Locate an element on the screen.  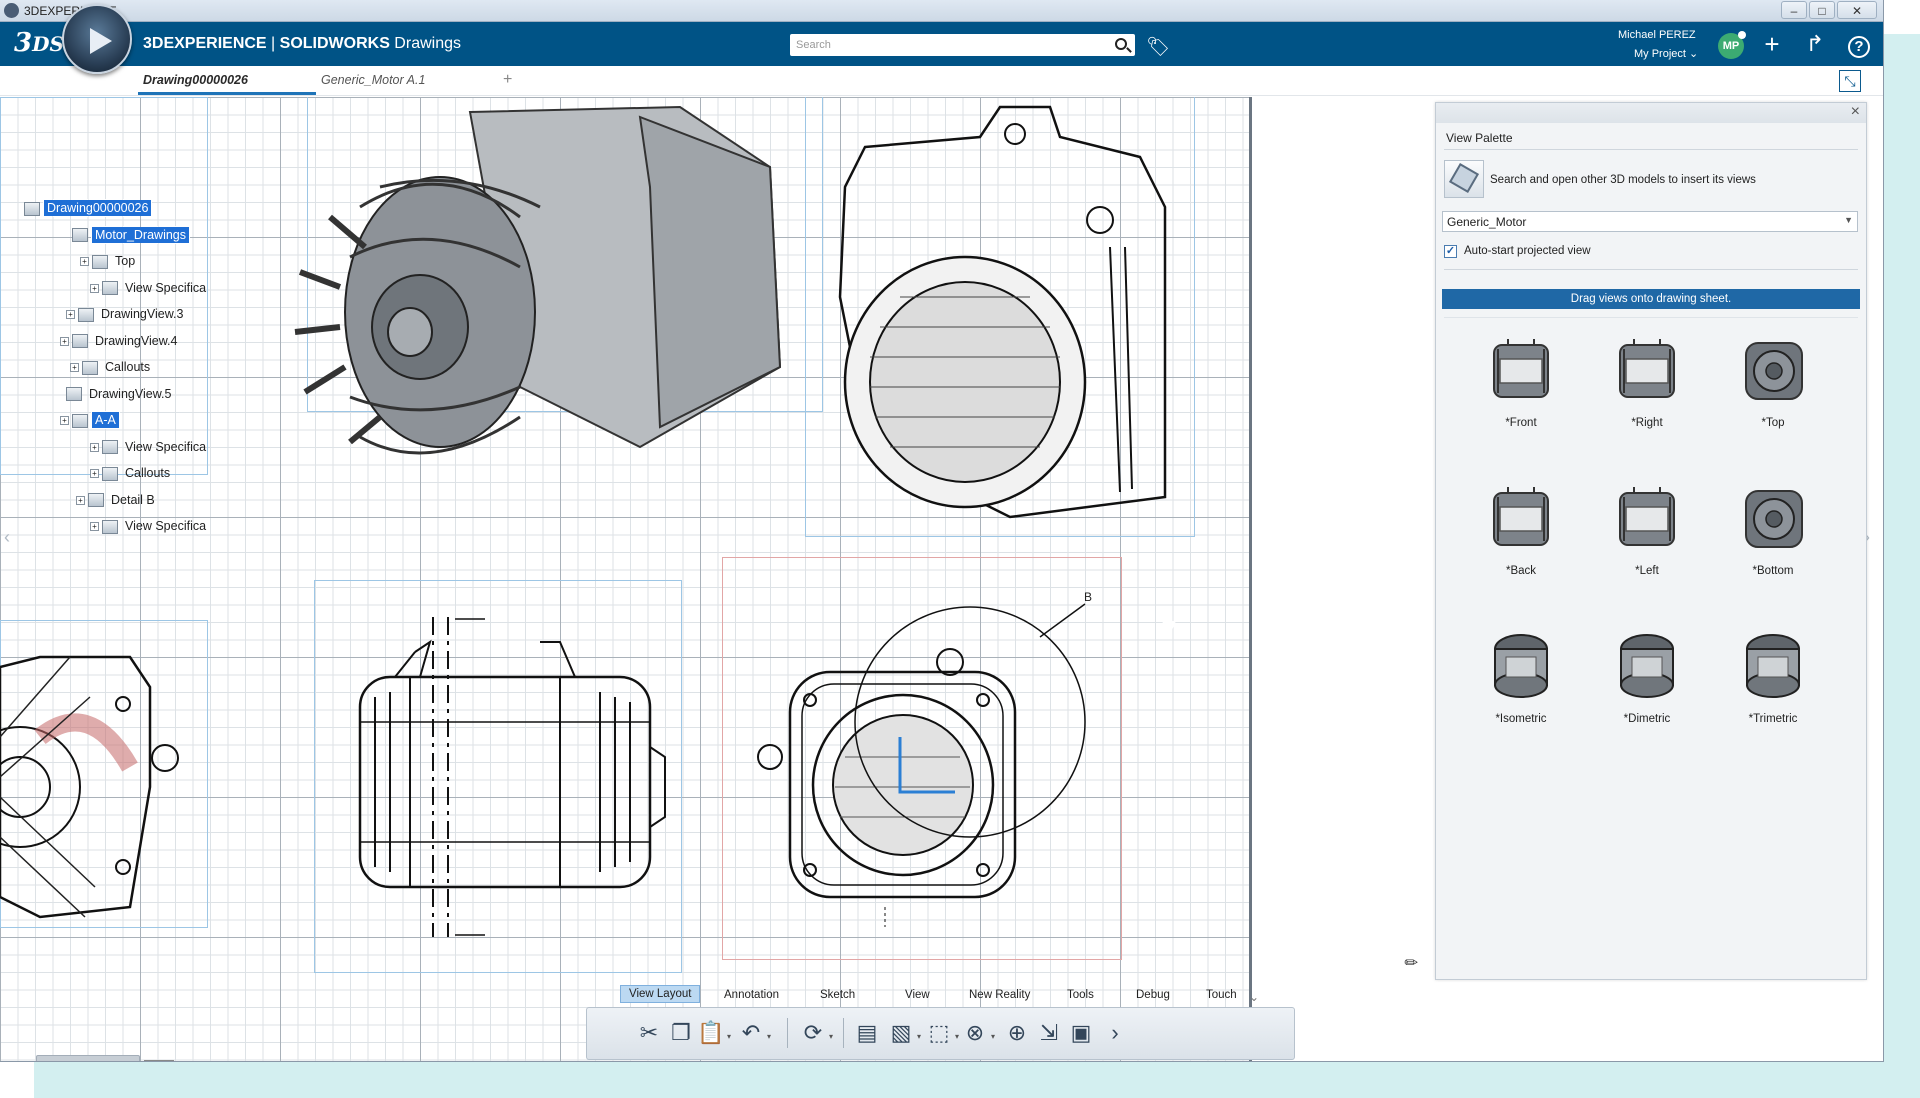
collapse-left-icon: ‹ is located at coordinates (7, 537).